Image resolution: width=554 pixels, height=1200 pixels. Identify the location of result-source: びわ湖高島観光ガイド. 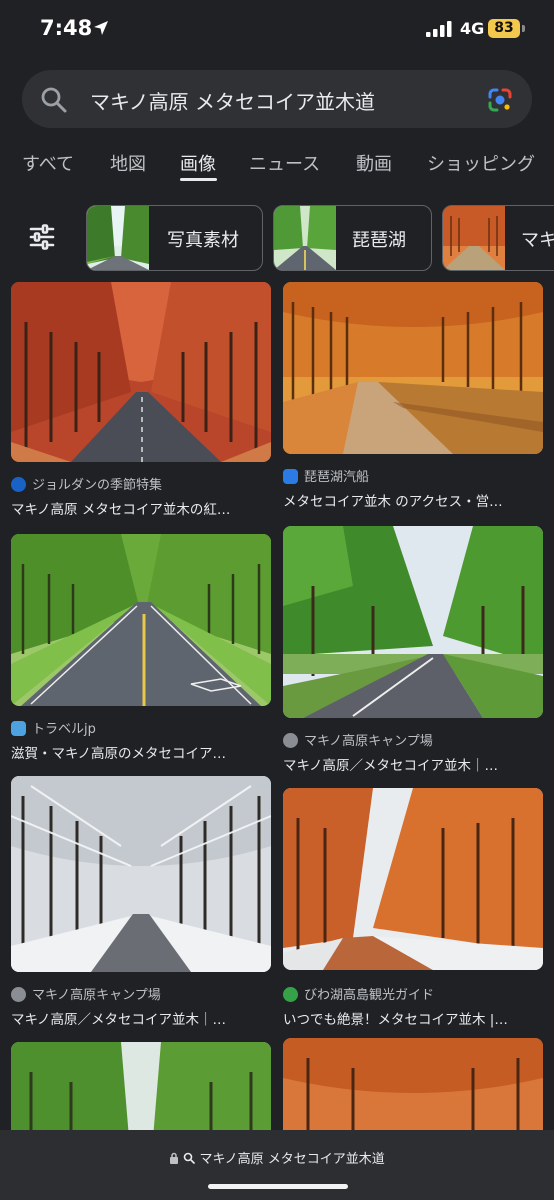
(358, 993).